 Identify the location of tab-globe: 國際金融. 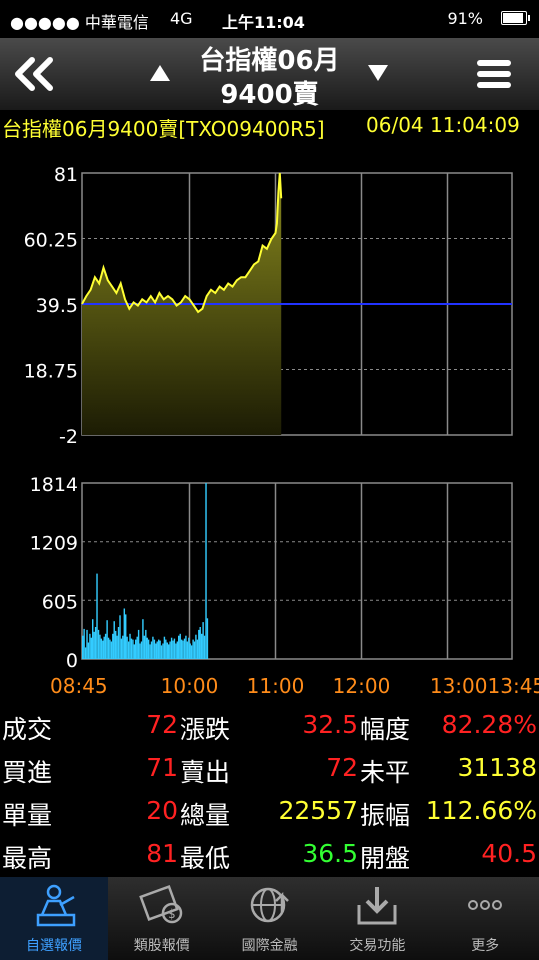
(270, 918).